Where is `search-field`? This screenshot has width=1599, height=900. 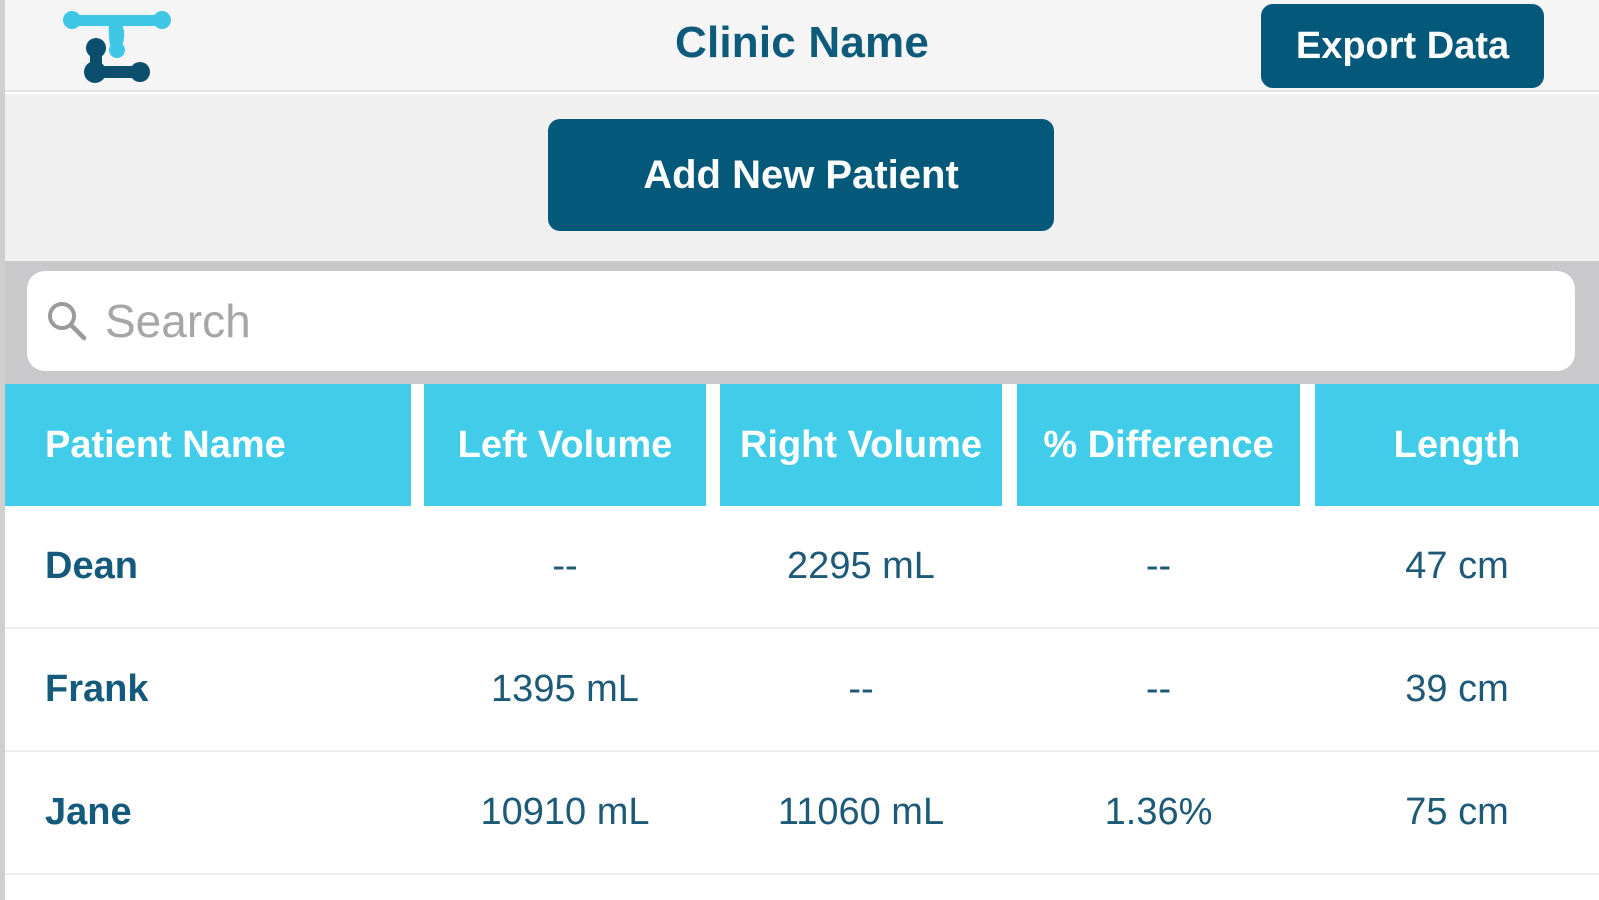 search-field is located at coordinates (801, 321).